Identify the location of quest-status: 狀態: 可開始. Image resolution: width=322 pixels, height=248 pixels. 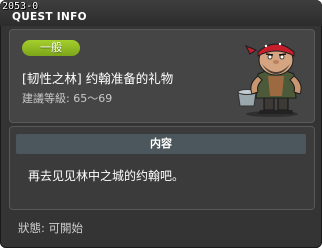
(51, 228).